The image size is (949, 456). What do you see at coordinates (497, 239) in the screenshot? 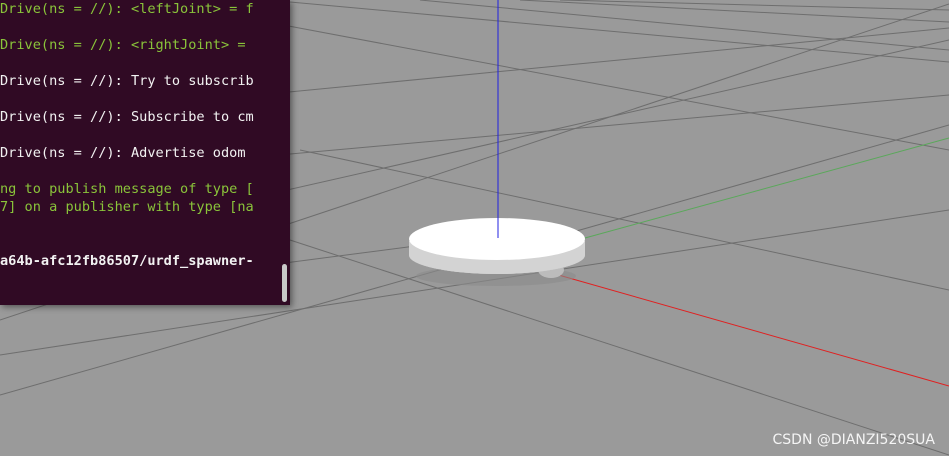
I see `robot-base-top` at bounding box center [497, 239].